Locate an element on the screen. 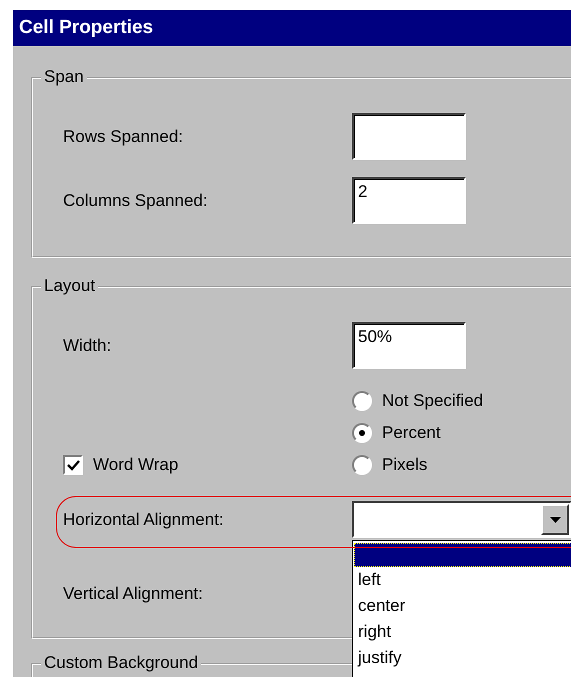  field-label: Horizontal Alignment: is located at coordinates (144, 520).